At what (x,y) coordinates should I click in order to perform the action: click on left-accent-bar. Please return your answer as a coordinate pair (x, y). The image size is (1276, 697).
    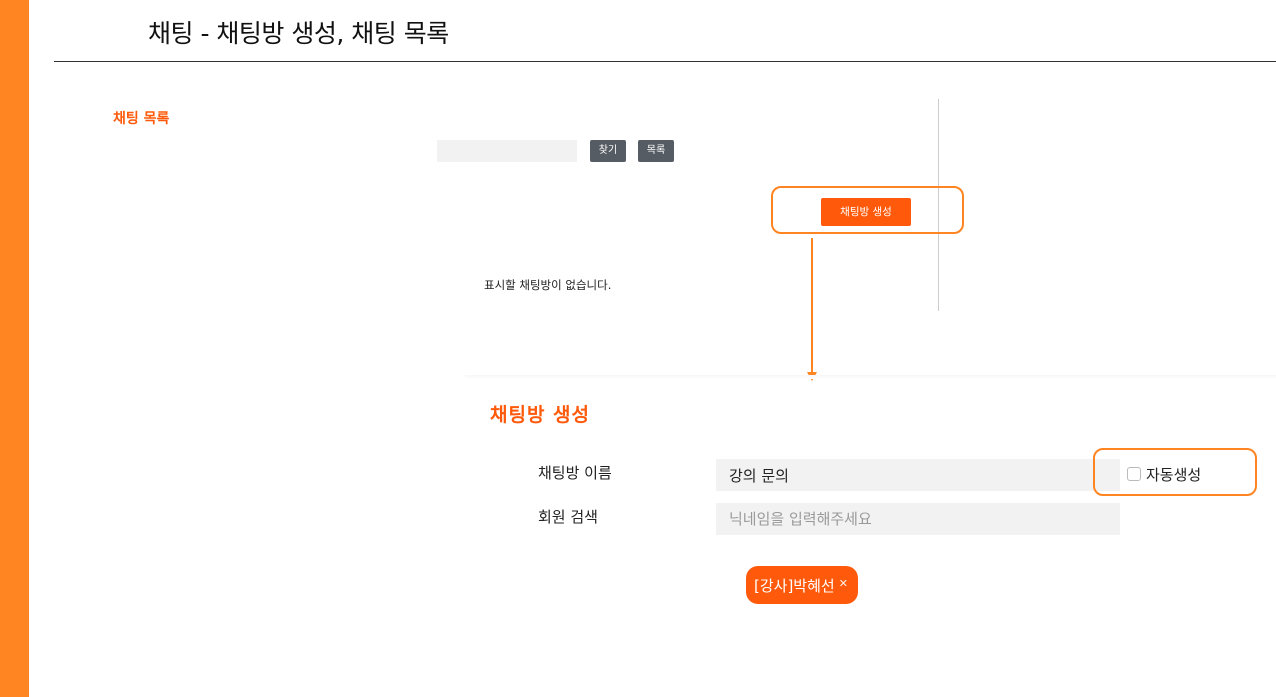
    Looking at the image, I should click on (14, 348).